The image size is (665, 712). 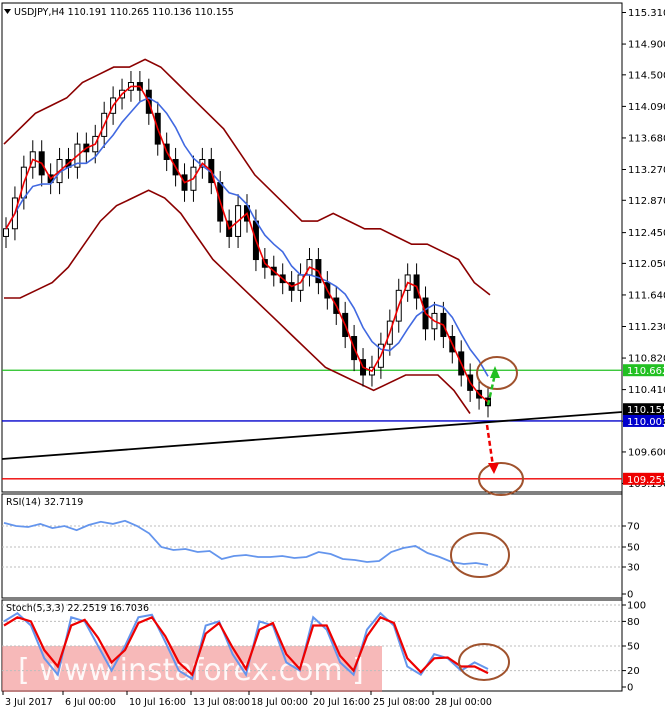 I want to click on price-tick-label: 114.500, so click(x=646, y=75).